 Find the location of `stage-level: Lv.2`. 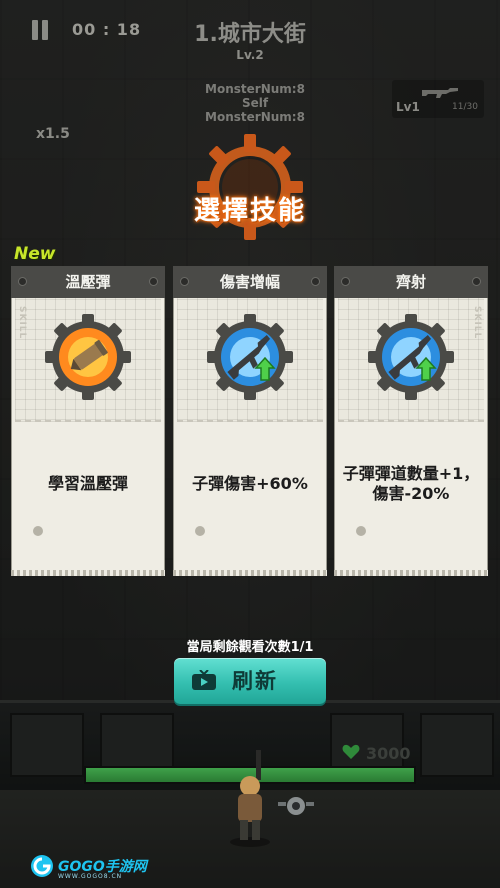

stage-level: Lv.2 is located at coordinates (250, 55).